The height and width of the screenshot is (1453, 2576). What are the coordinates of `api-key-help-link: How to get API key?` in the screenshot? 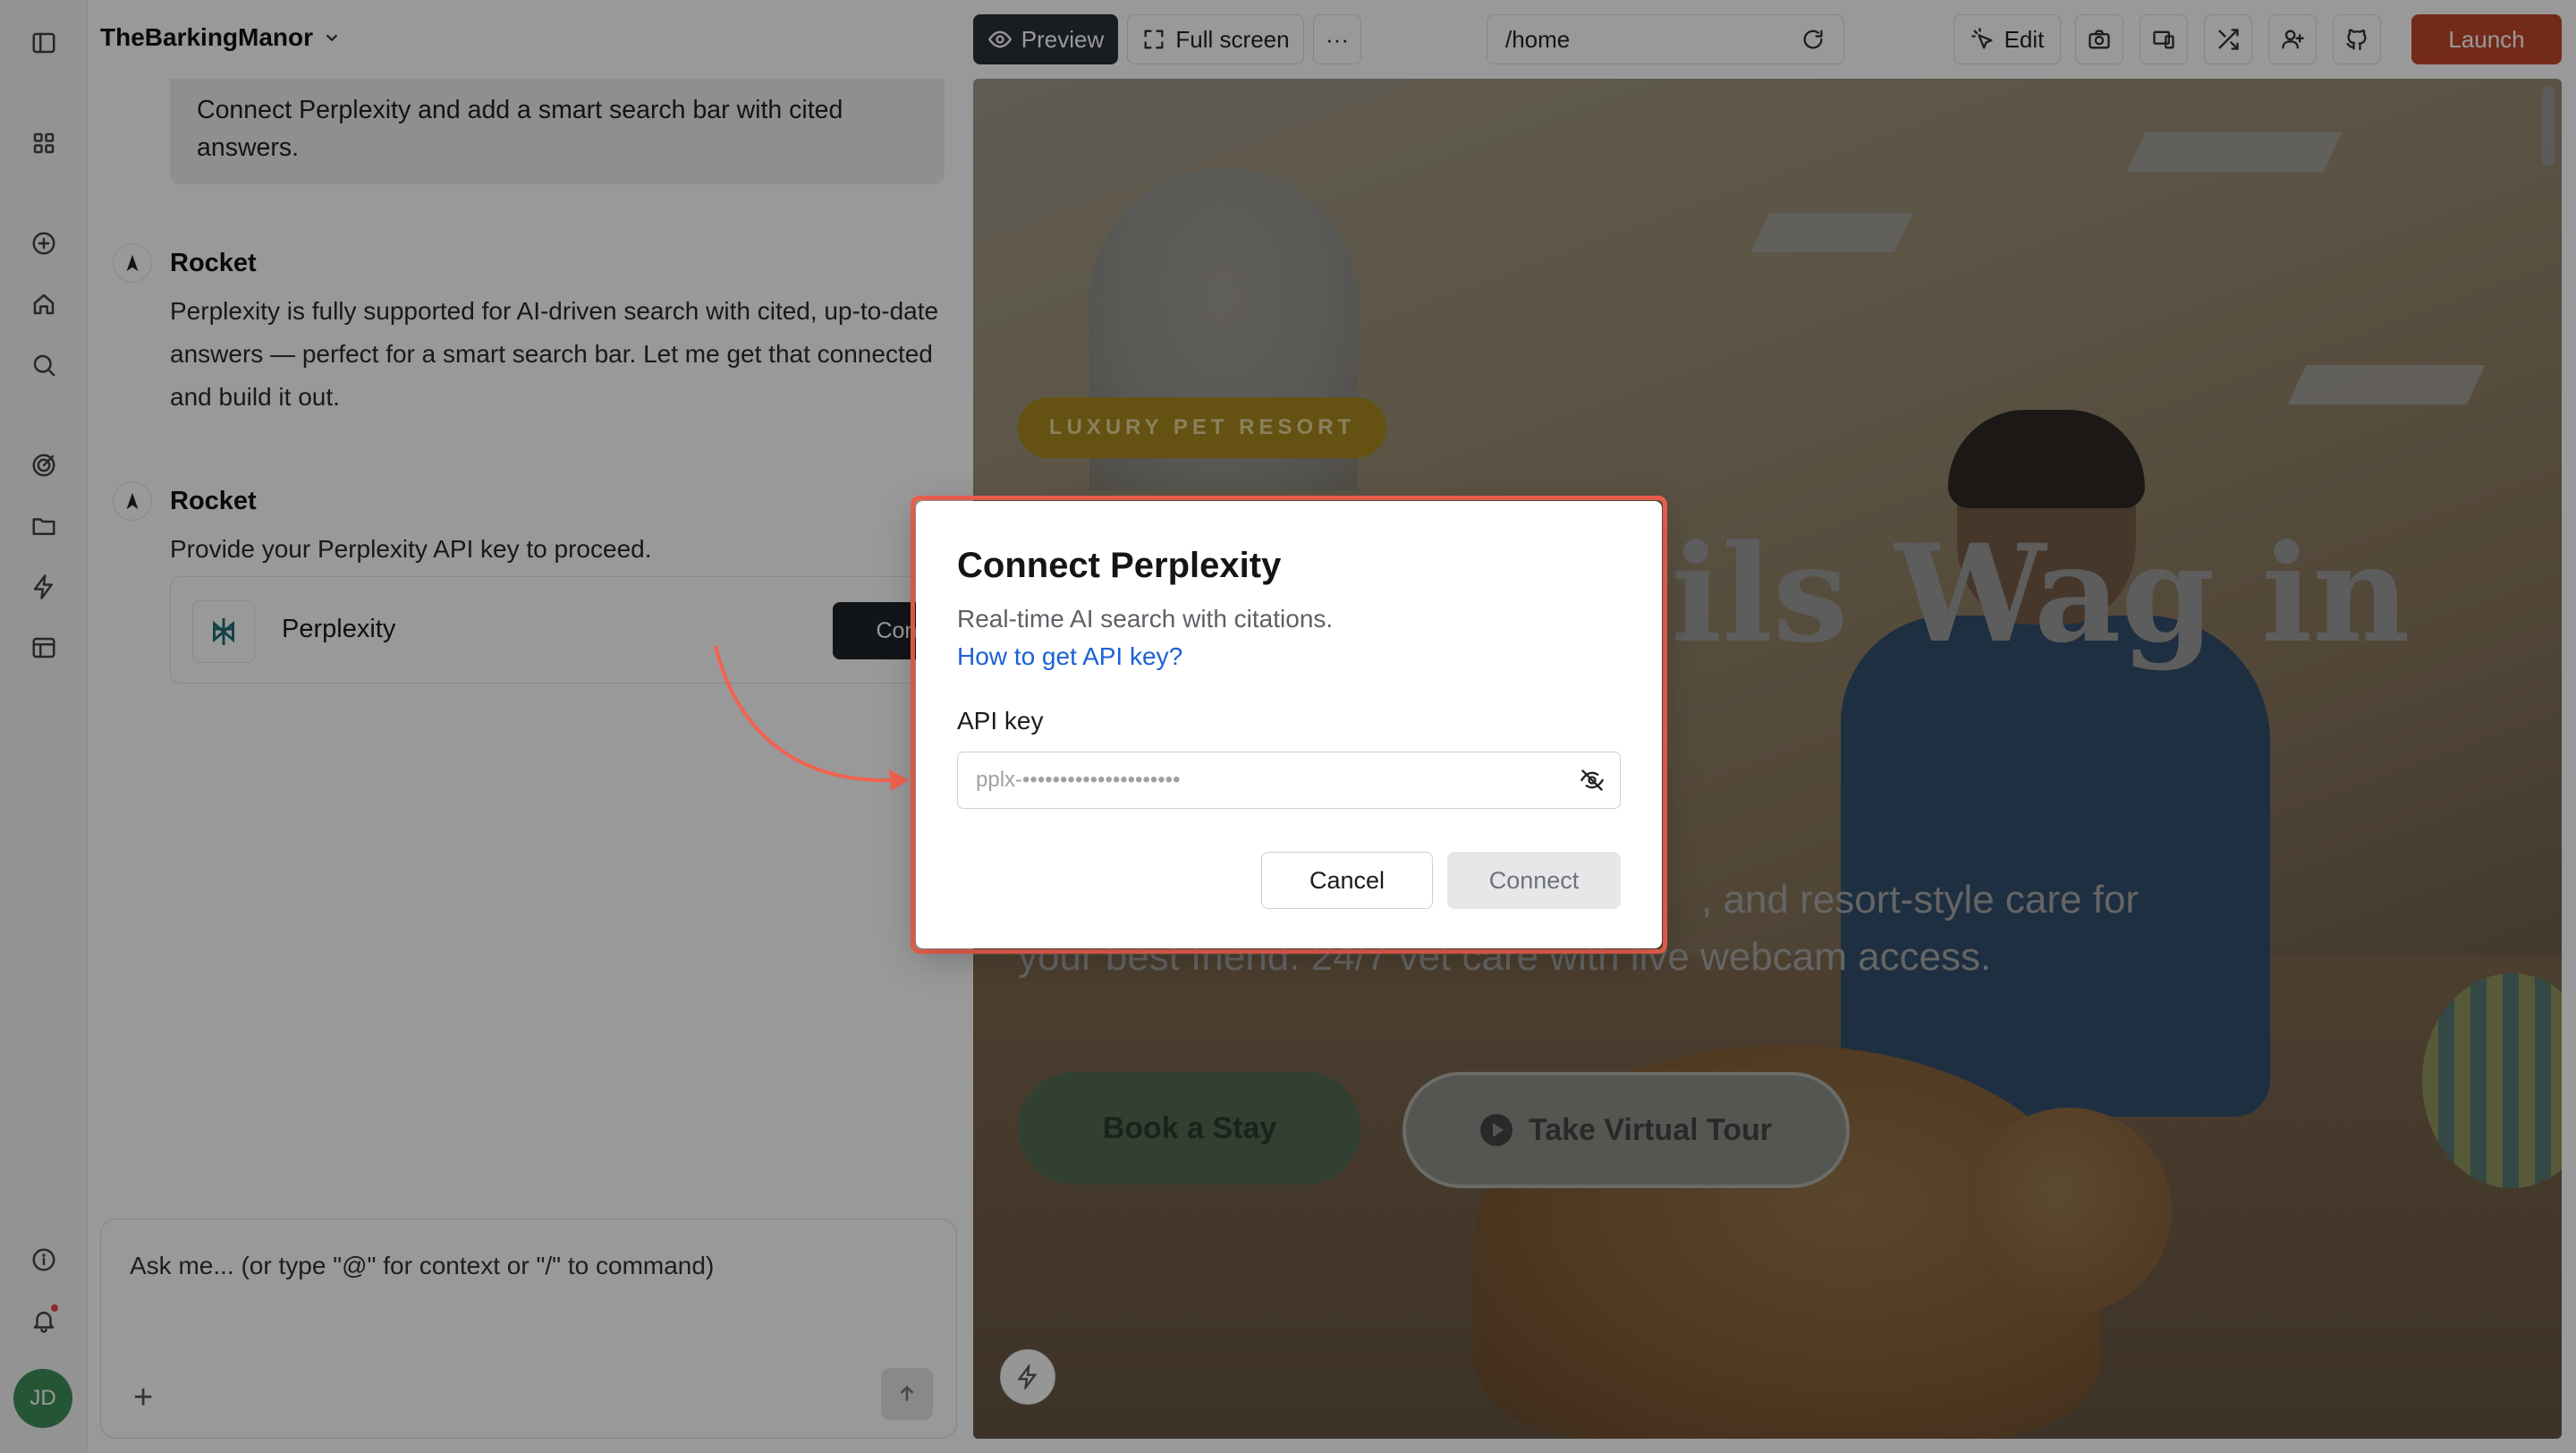 It's located at (1069, 656).